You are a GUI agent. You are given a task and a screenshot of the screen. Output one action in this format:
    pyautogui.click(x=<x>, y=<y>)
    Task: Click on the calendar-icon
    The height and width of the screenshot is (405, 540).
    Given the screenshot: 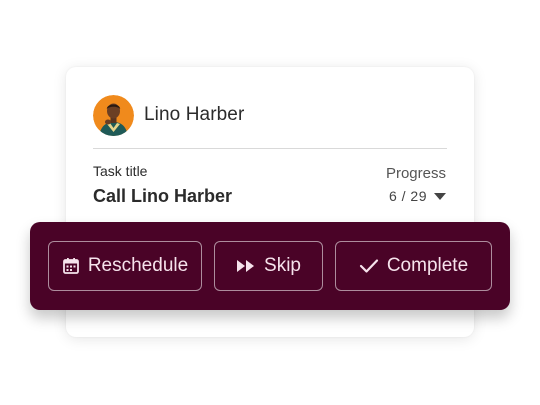 What is the action you would take?
    pyautogui.click(x=71, y=266)
    